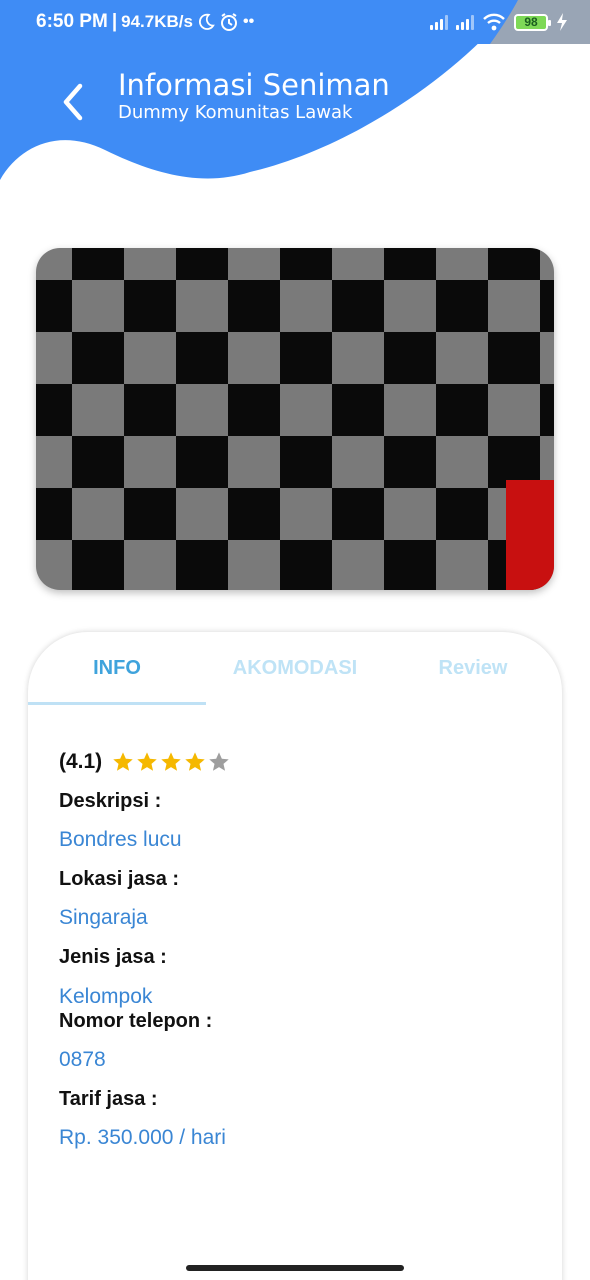 The width and height of the screenshot is (590, 1280). I want to click on rate-value: Rp. 350.000 / hari, so click(142, 1137).